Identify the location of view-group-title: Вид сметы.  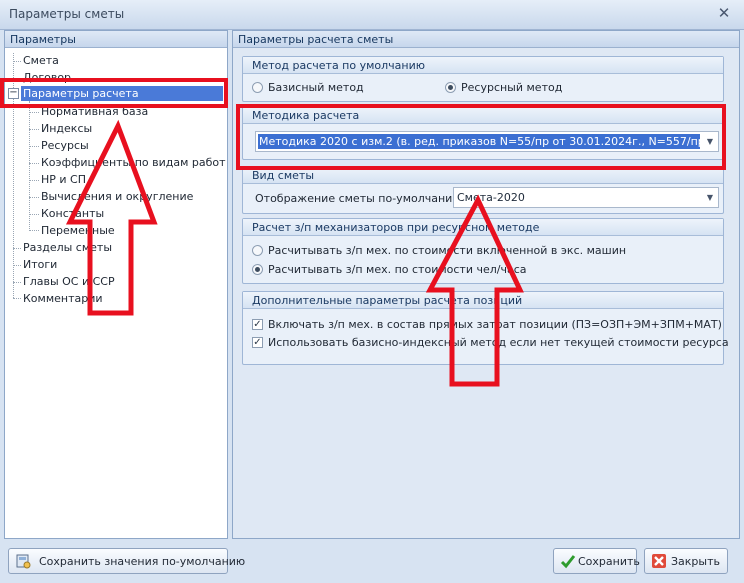
(483, 175).